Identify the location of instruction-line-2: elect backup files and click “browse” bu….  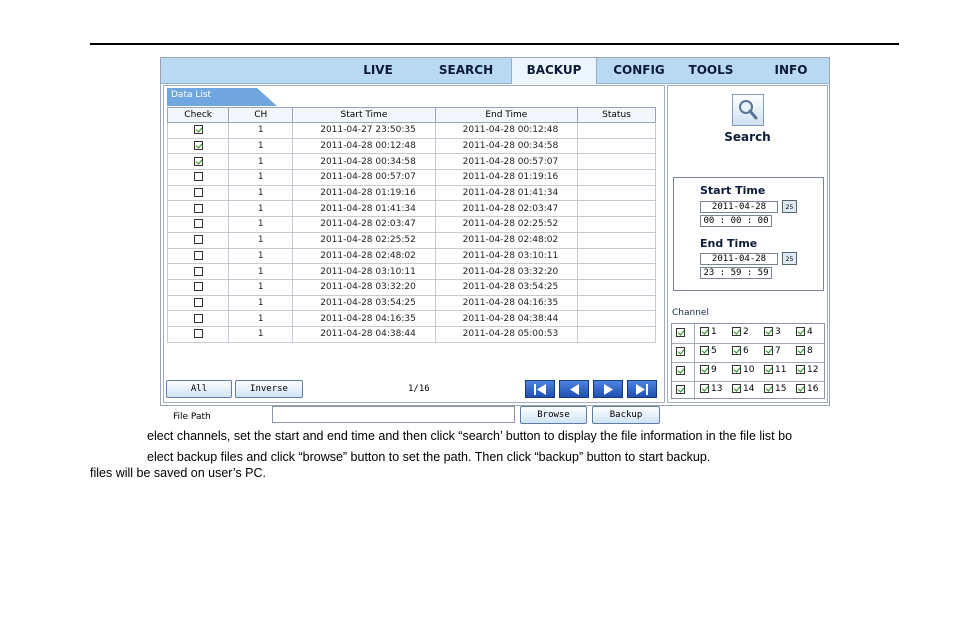
(429, 457).